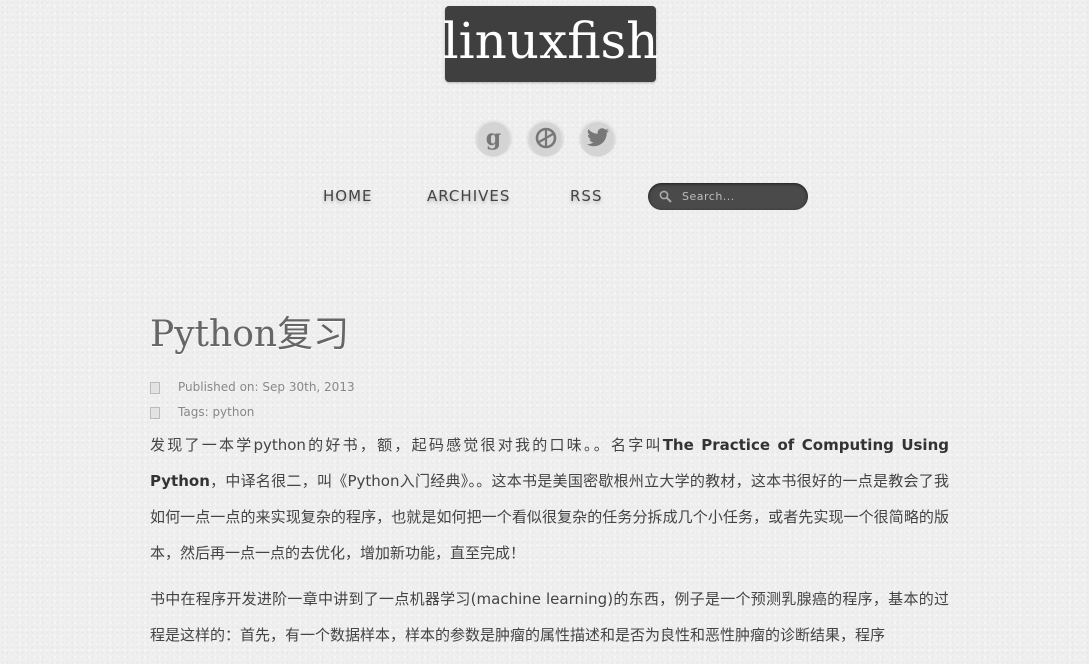 The width and height of the screenshot is (1089, 664). What do you see at coordinates (348, 196) in the screenshot?
I see `nav-home: HOME` at bounding box center [348, 196].